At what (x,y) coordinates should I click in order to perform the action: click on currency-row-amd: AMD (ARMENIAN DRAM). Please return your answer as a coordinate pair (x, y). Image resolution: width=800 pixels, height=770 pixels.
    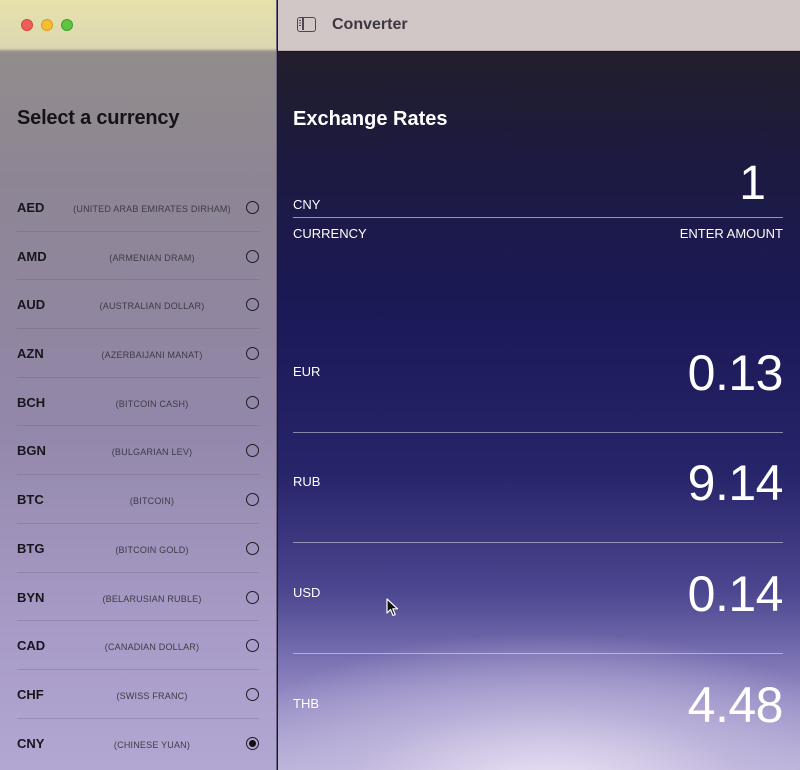
    Looking at the image, I should click on (138, 256).